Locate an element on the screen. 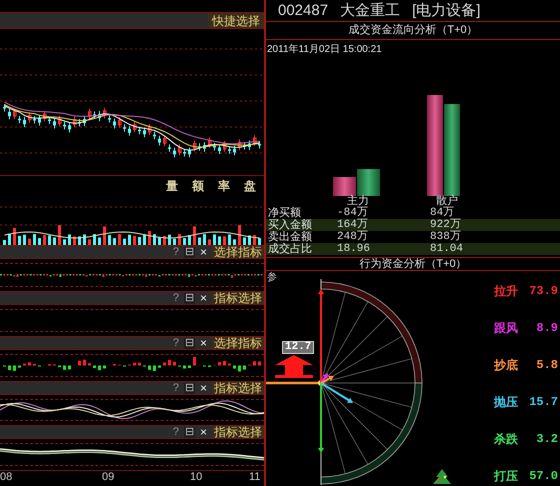 The height and width of the screenshot is (486, 560). table-cell: 81.04 is located at coordinates (446, 249).